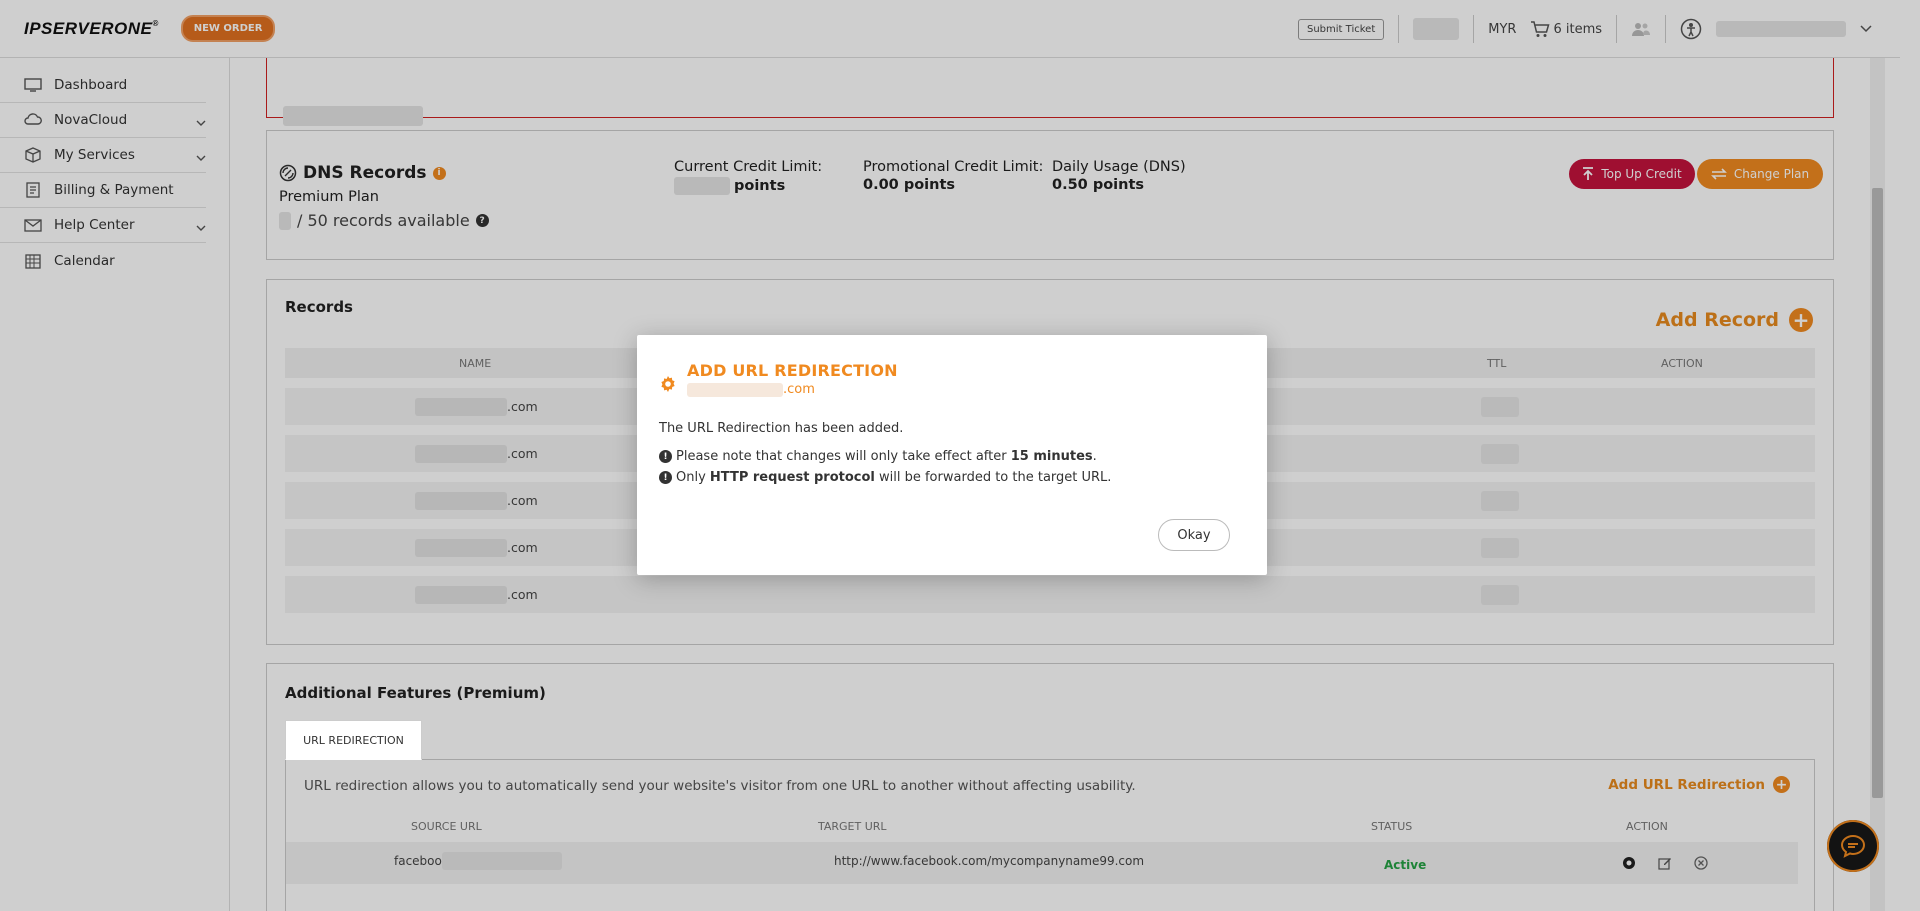  I want to click on modal-header: ADD URL REDIRECTION .com, so click(778, 379).